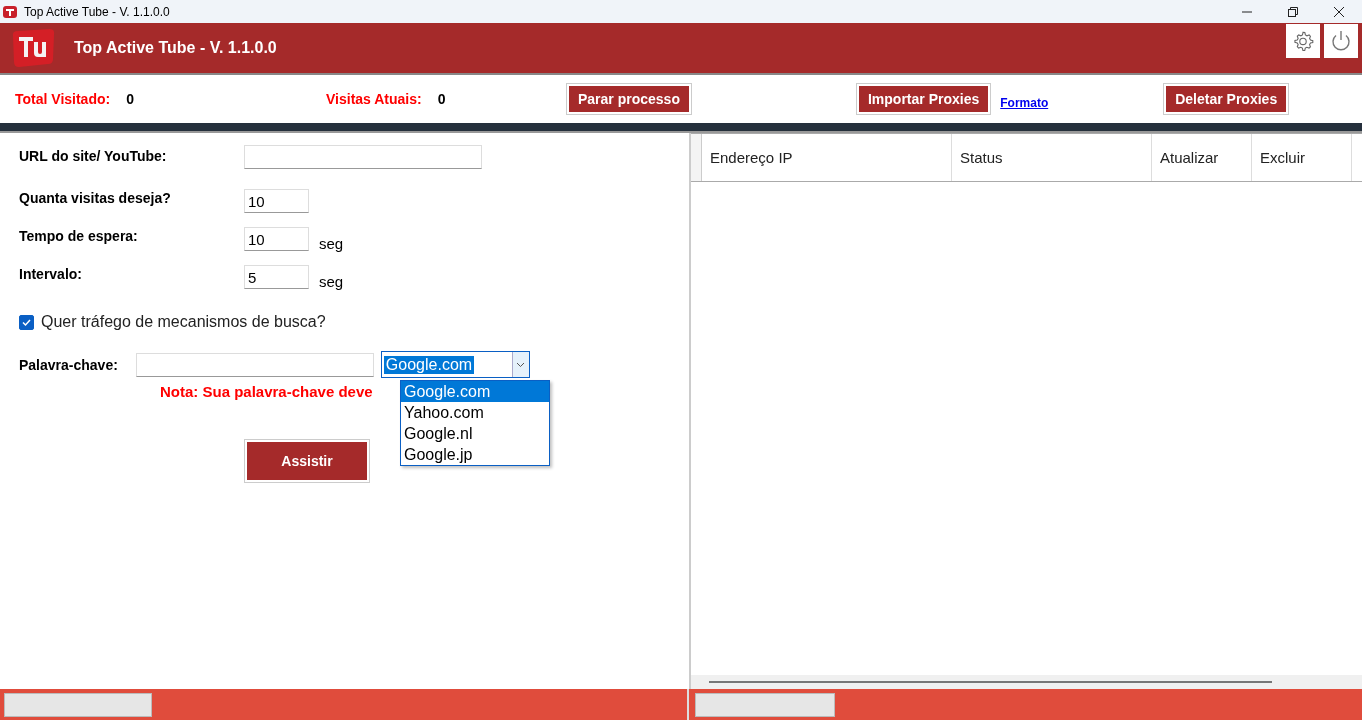  I want to click on keyword-field, so click(254, 364).